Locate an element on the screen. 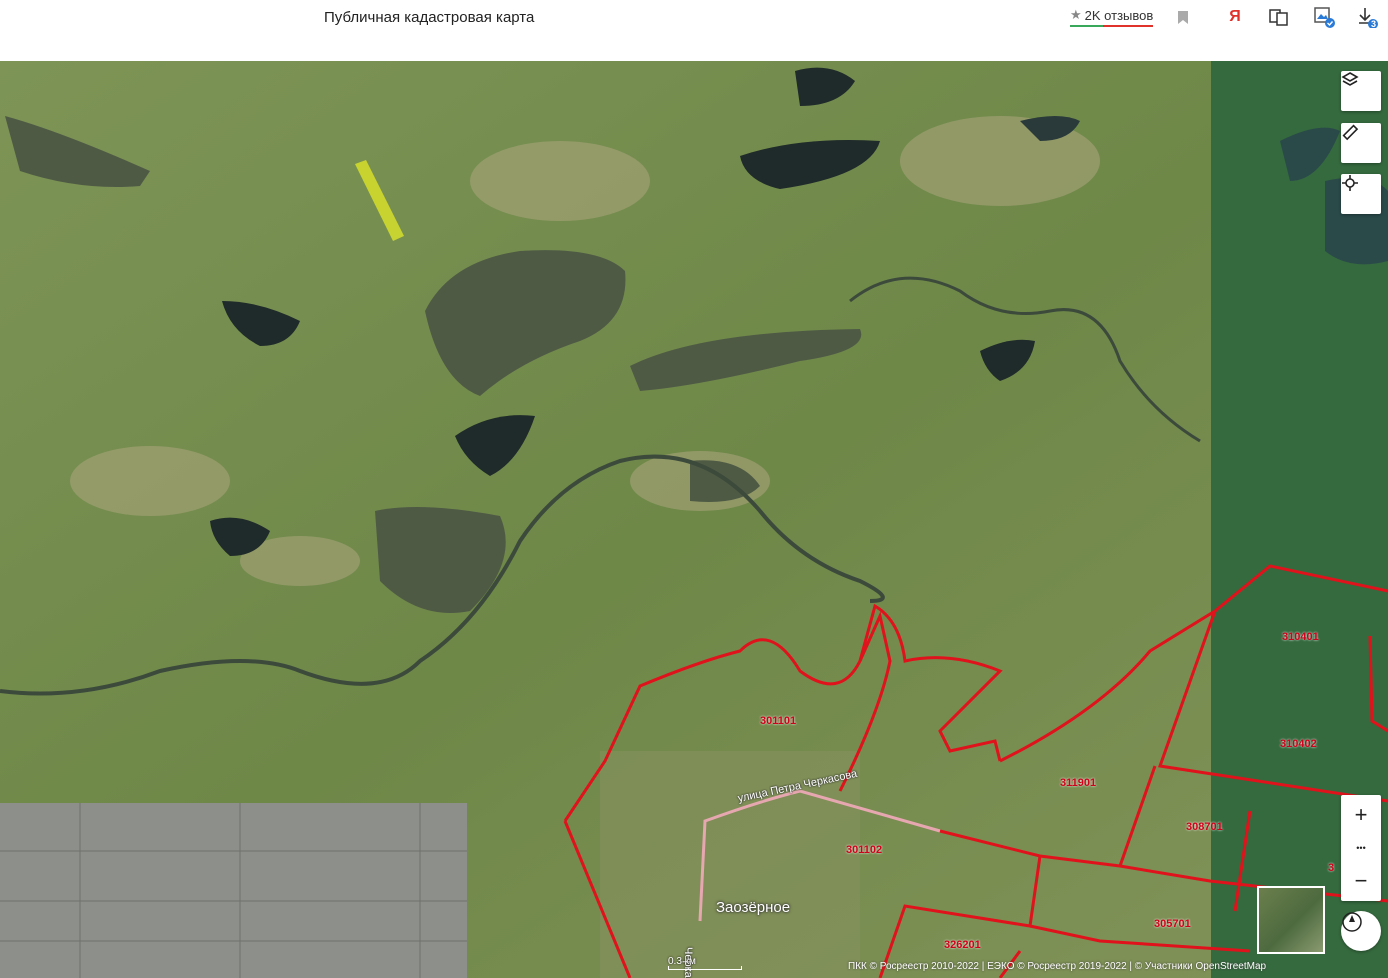 The height and width of the screenshot is (978, 1388). page-title: Публичная кадастровая карта is located at coordinates (429, 17).